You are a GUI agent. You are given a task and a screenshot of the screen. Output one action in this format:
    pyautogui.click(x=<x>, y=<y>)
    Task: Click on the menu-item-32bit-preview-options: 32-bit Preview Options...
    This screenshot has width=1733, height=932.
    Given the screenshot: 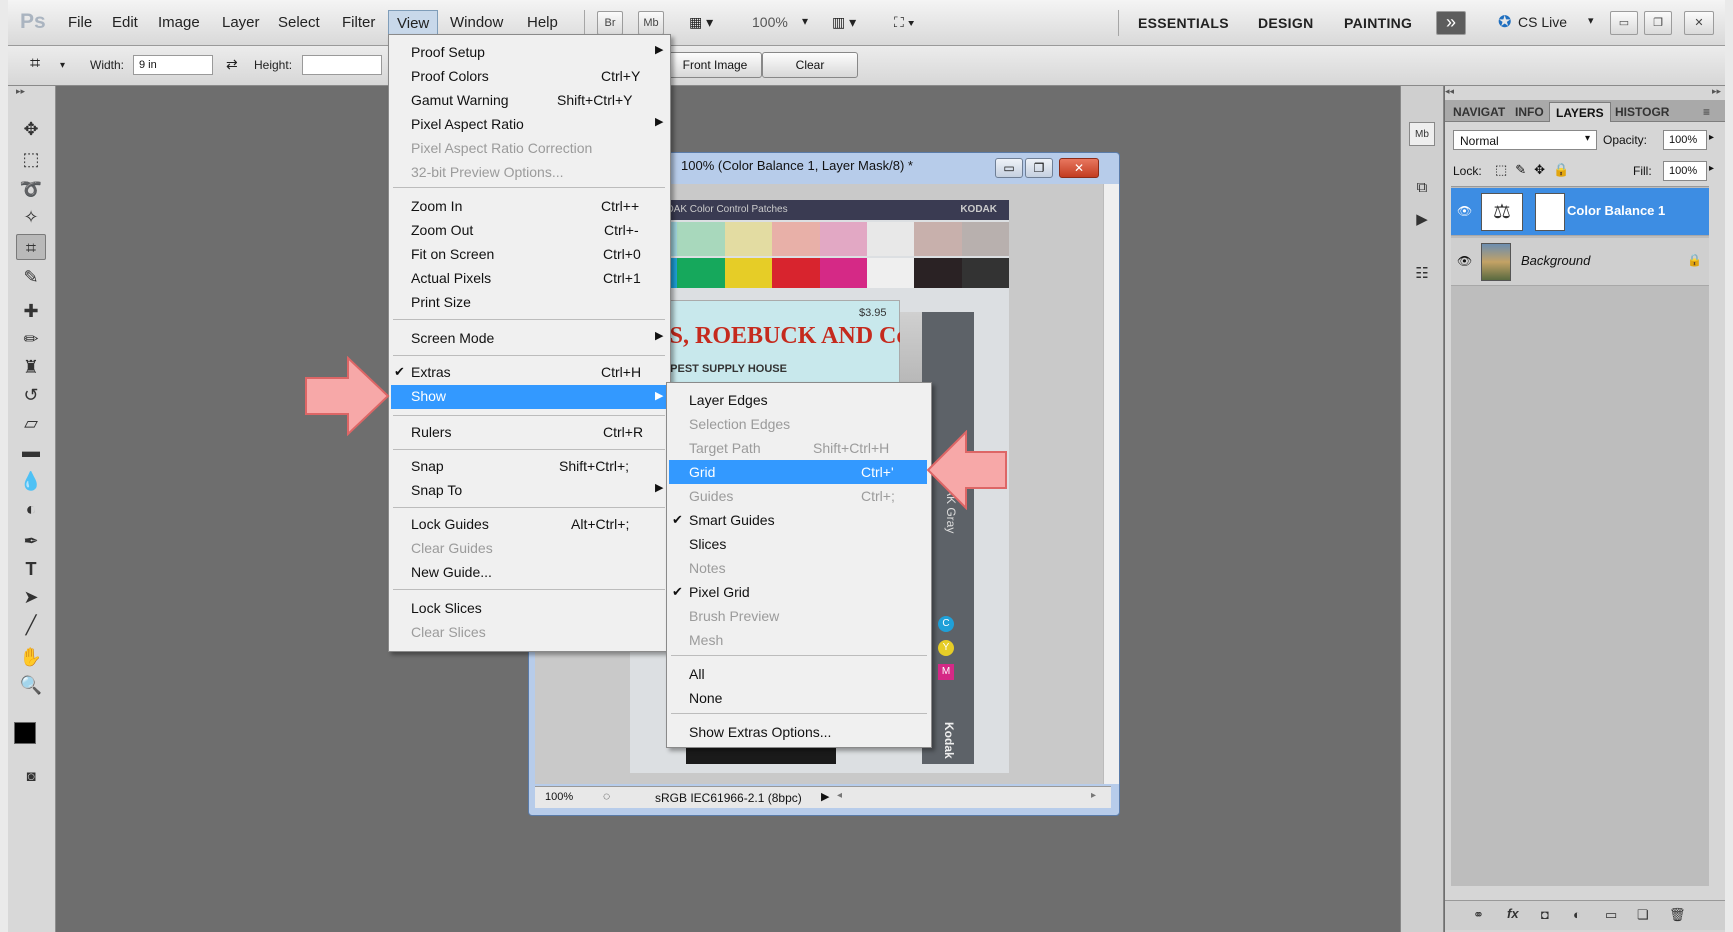 What is the action you would take?
    pyautogui.click(x=529, y=172)
    